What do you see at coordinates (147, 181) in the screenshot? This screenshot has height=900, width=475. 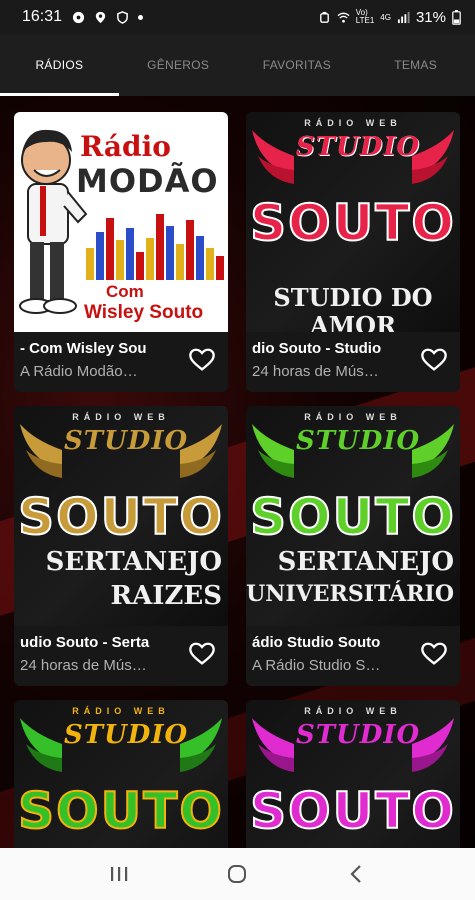 I see `artwork-modao-text: MODÃO` at bounding box center [147, 181].